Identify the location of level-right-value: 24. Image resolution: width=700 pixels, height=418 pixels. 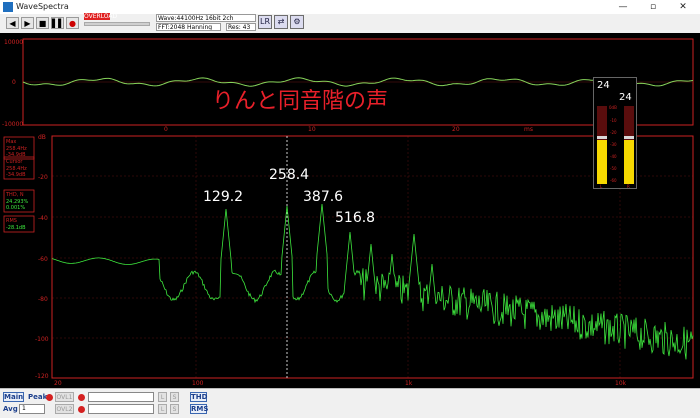
(625, 97).